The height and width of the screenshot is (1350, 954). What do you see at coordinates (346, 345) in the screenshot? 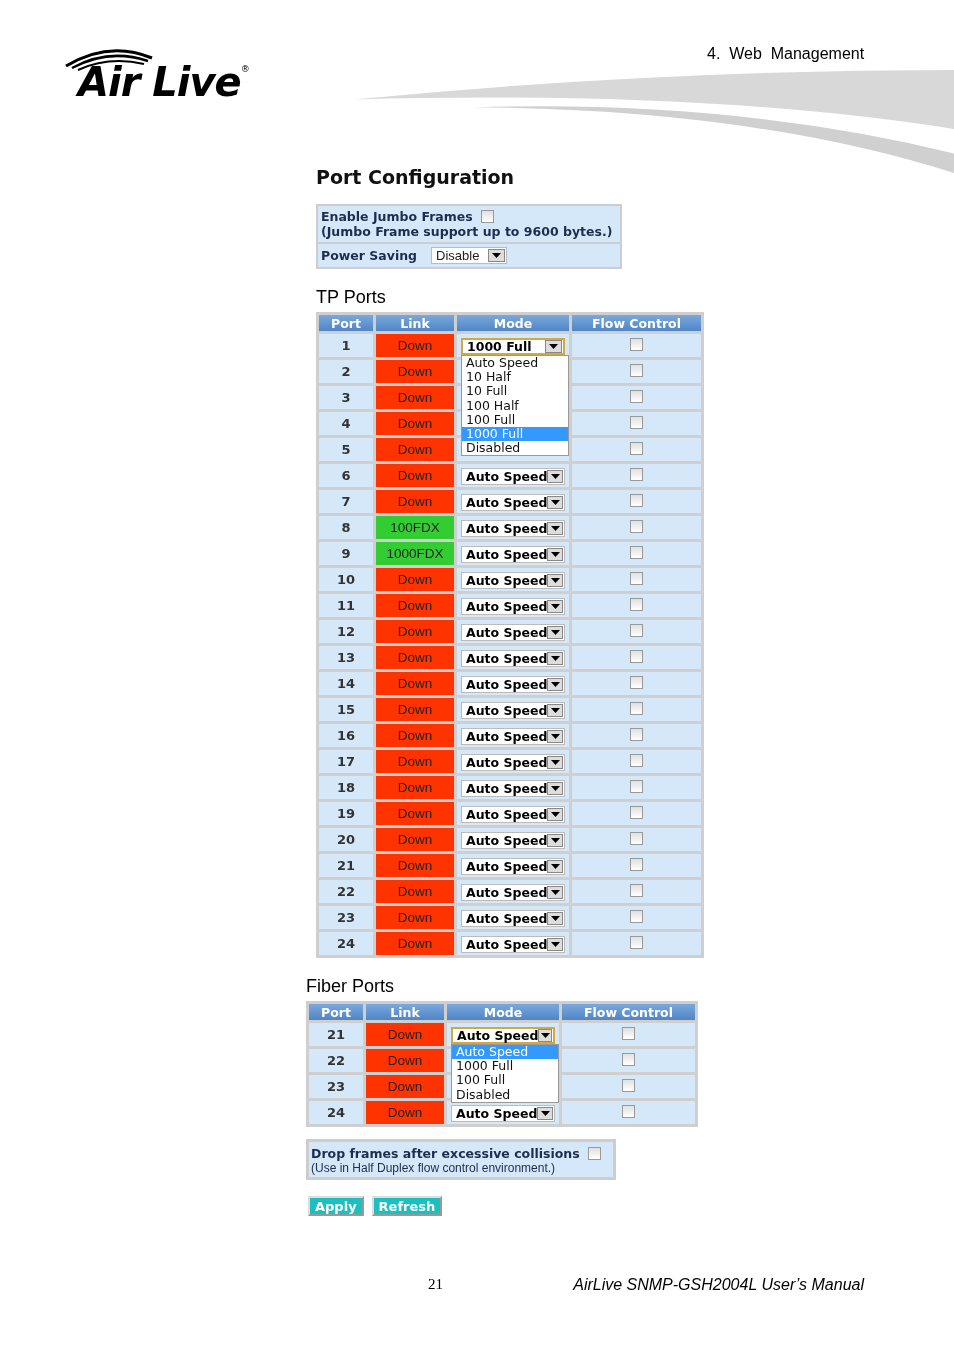
I see `port-cell: 1` at bounding box center [346, 345].